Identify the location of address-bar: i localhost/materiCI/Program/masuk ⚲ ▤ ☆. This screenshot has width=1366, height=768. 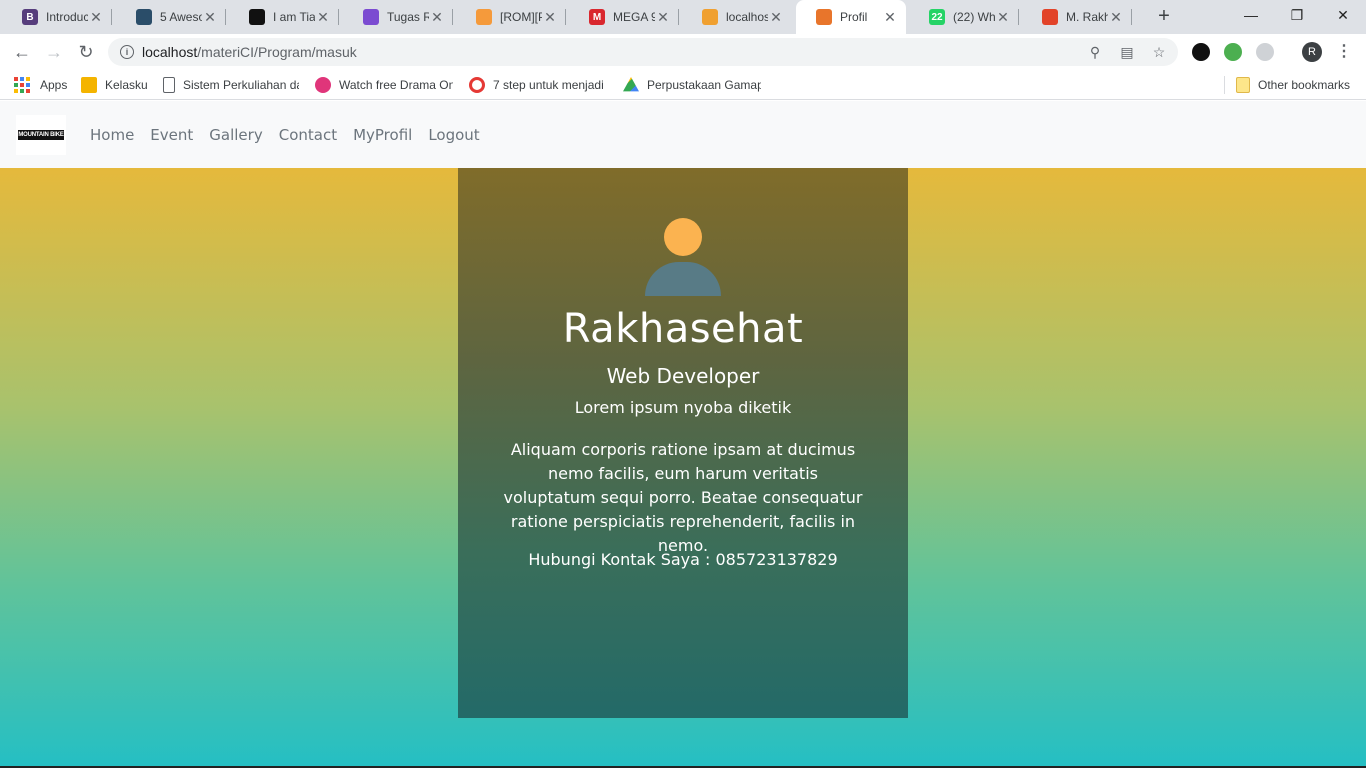
(643, 52).